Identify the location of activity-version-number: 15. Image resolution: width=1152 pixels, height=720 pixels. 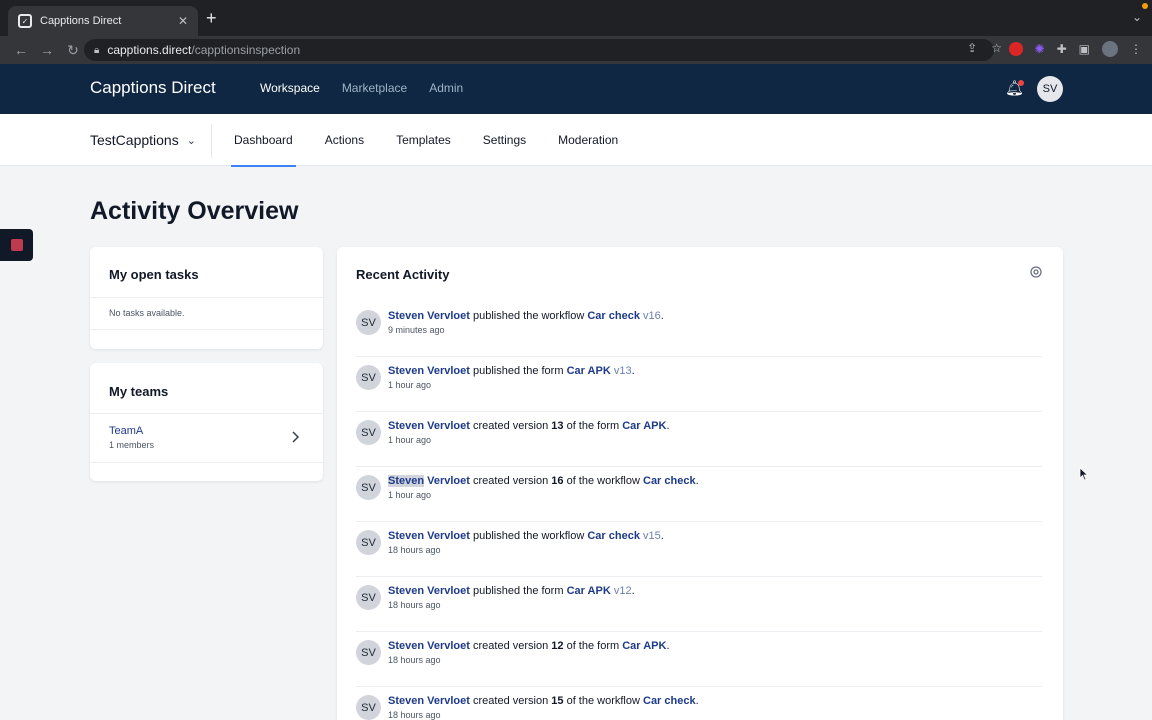
(557, 701).